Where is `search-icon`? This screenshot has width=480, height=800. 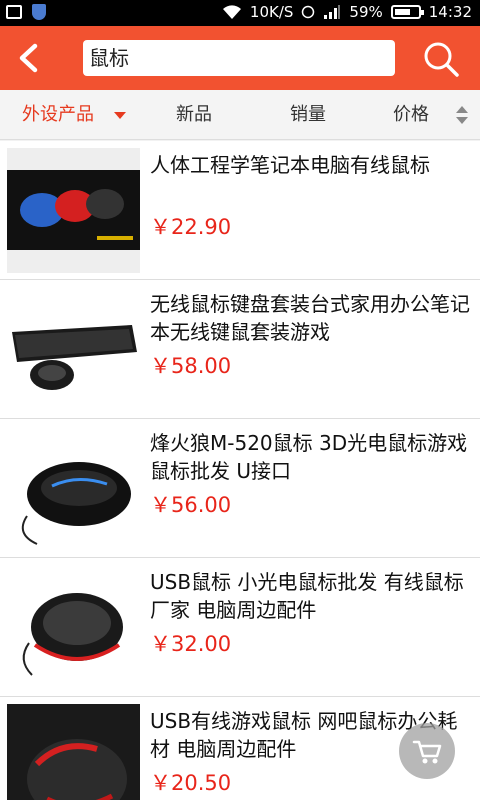 search-icon is located at coordinates (441, 59).